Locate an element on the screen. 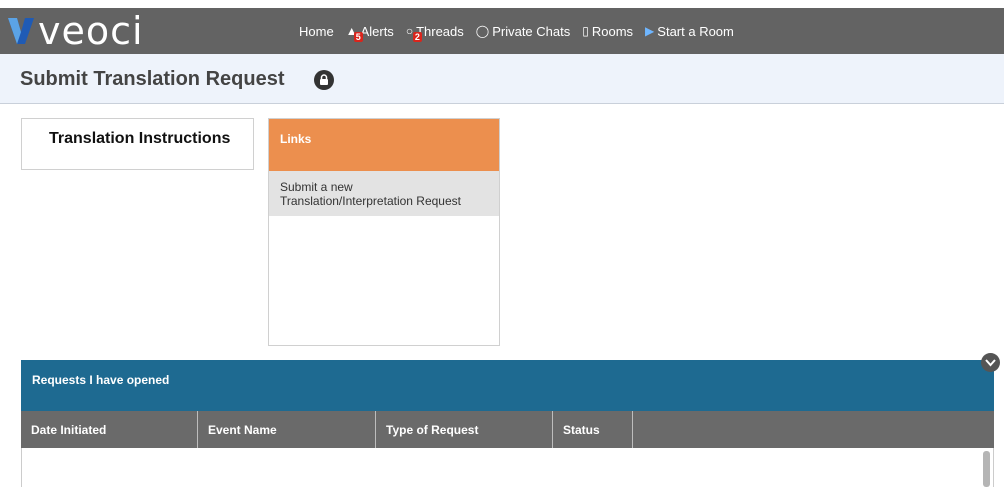 The height and width of the screenshot is (487, 1004). requests-header: Requests I have opened is located at coordinates (507, 385).